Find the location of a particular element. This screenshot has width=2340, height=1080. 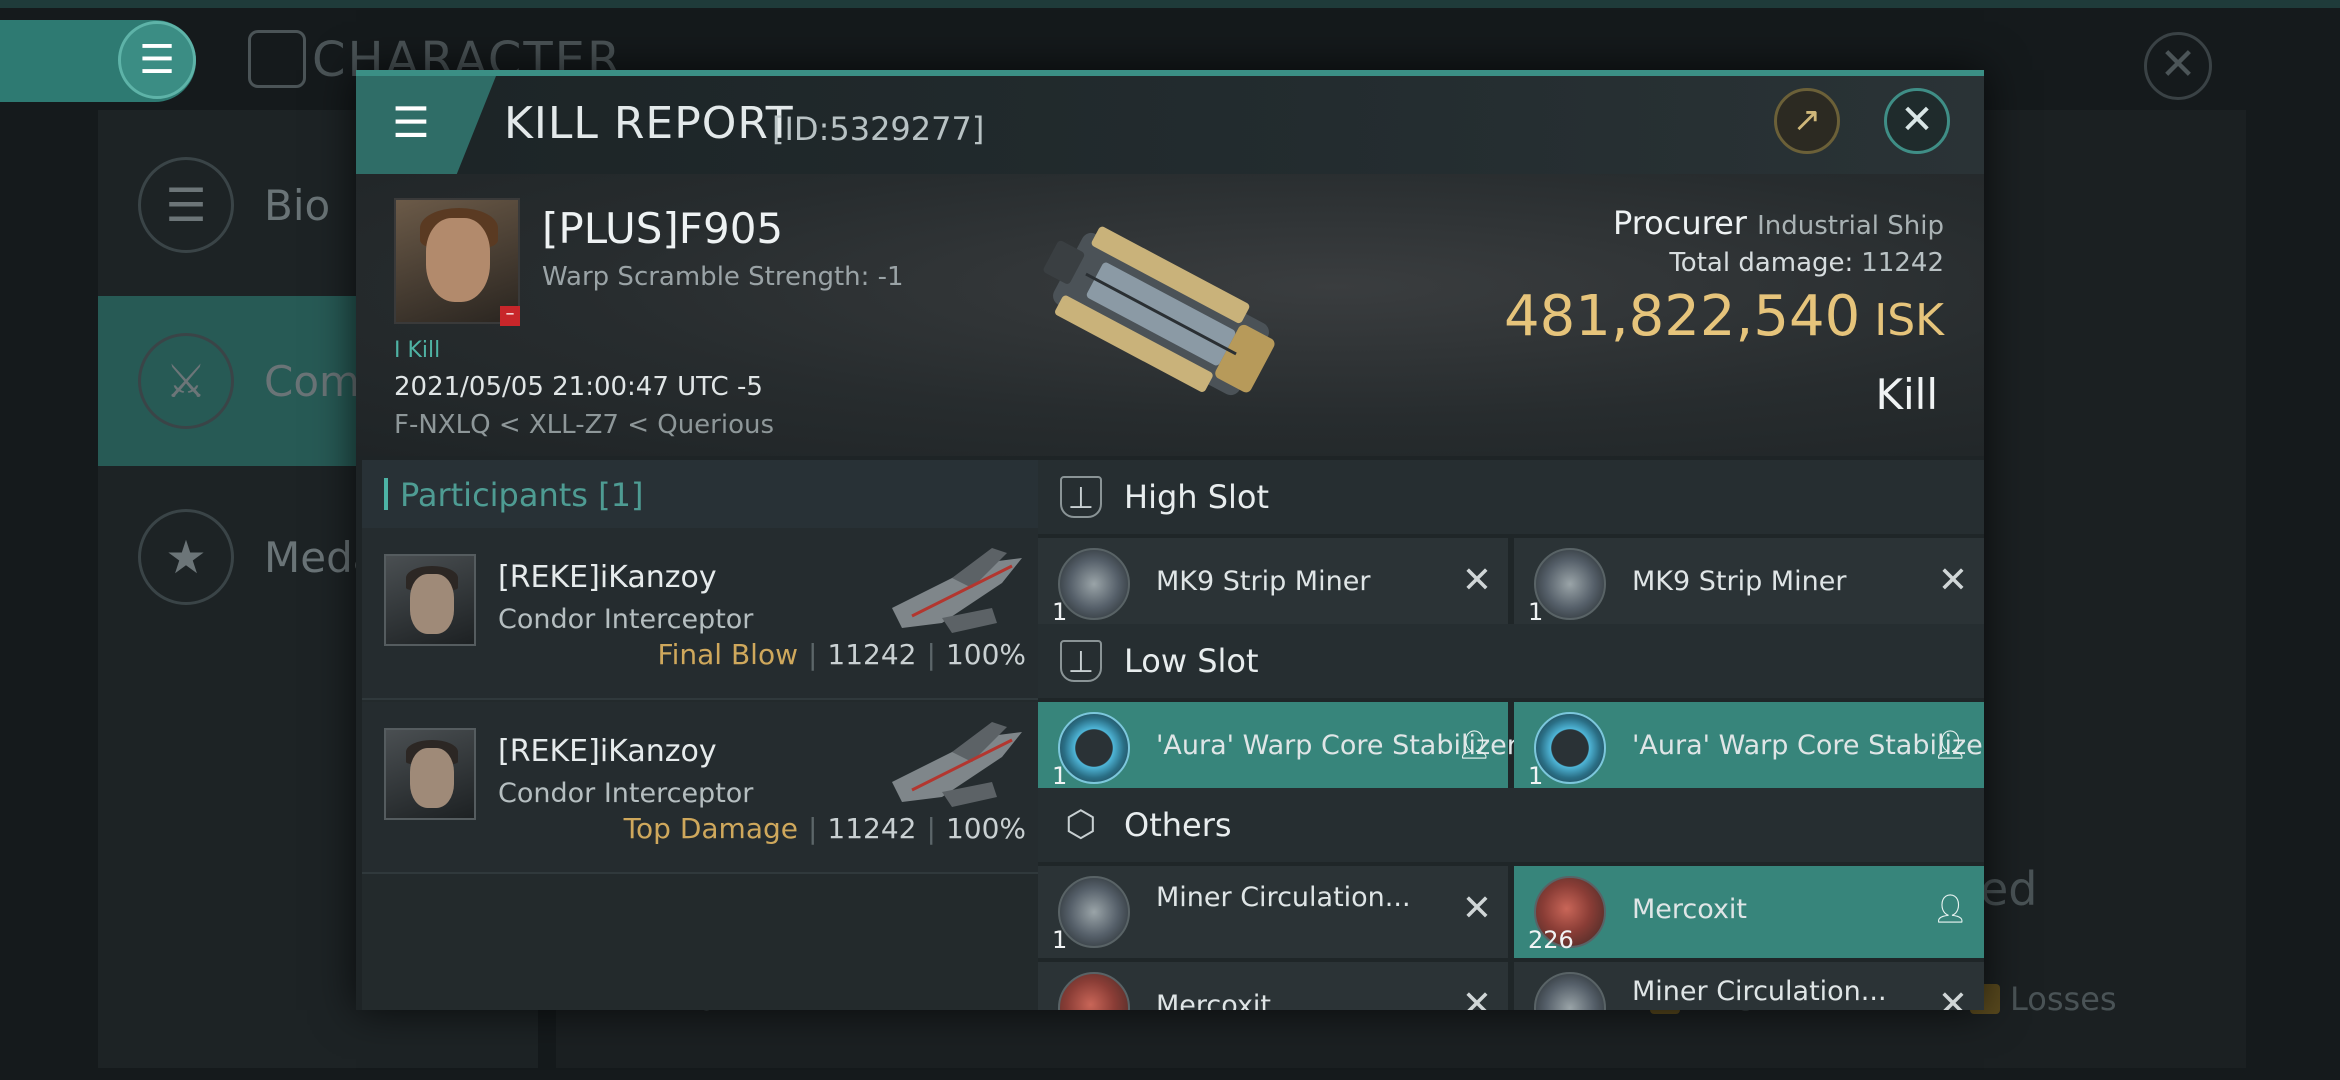

kill-location: F-NXLQ < XLL-Z7 < Querious is located at coordinates (584, 425).